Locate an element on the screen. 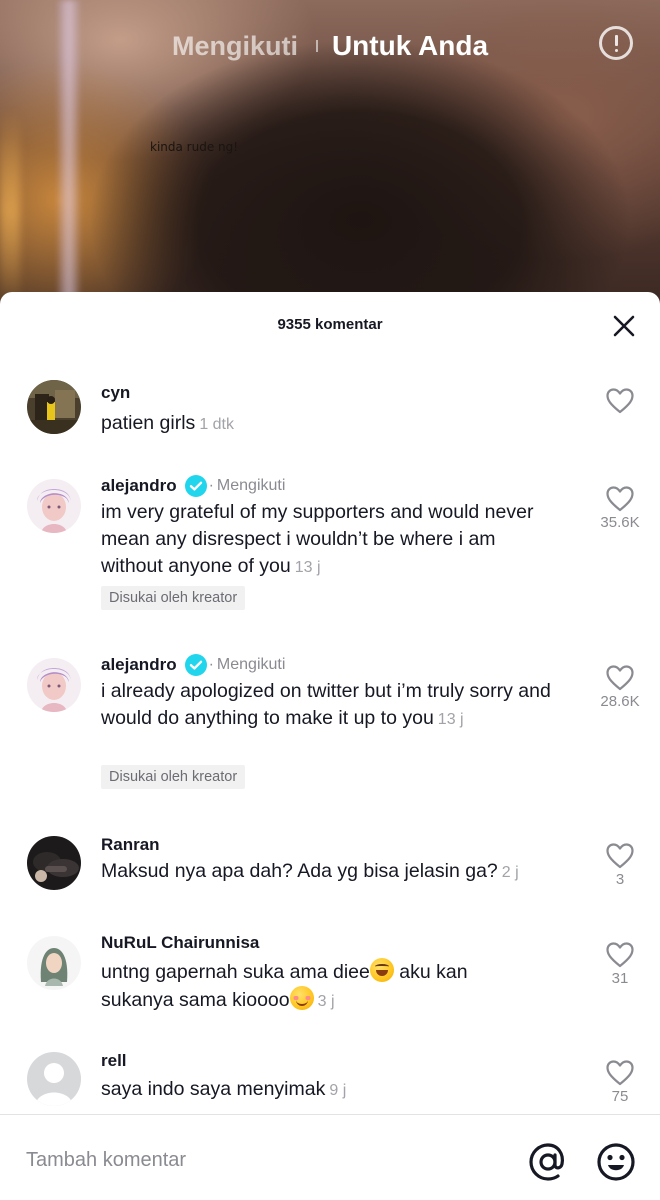 Image resolution: width=660 pixels, height=1200 pixels. like-button is located at coordinates (620, 401).